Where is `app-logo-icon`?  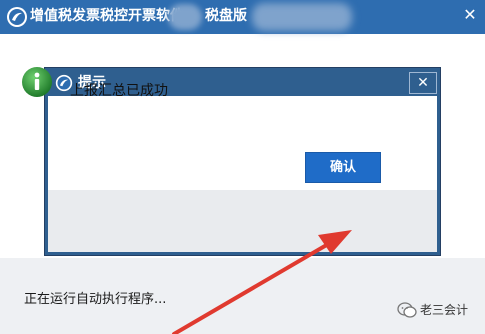
app-logo-icon is located at coordinates (17, 17).